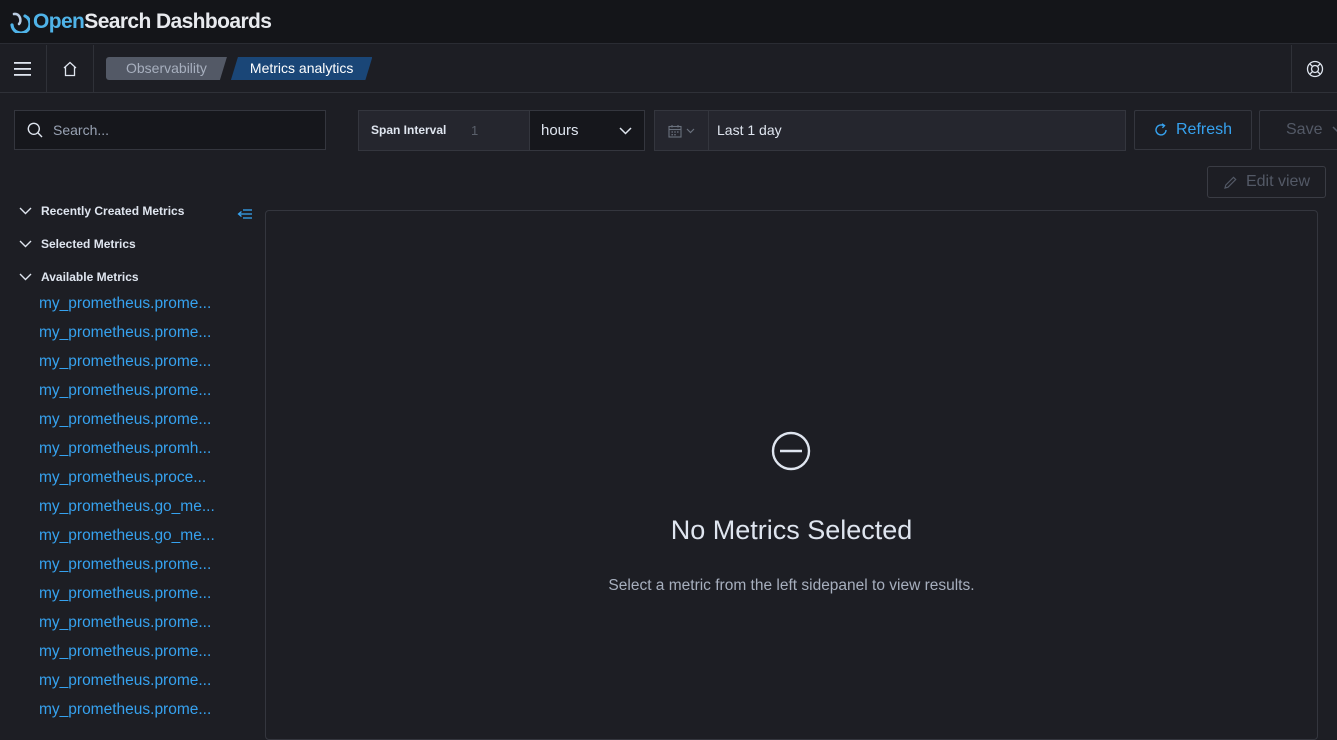  What do you see at coordinates (113, 211) in the screenshot?
I see `accordion-label: Recently Created Metrics` at bounding box center [113, 211].